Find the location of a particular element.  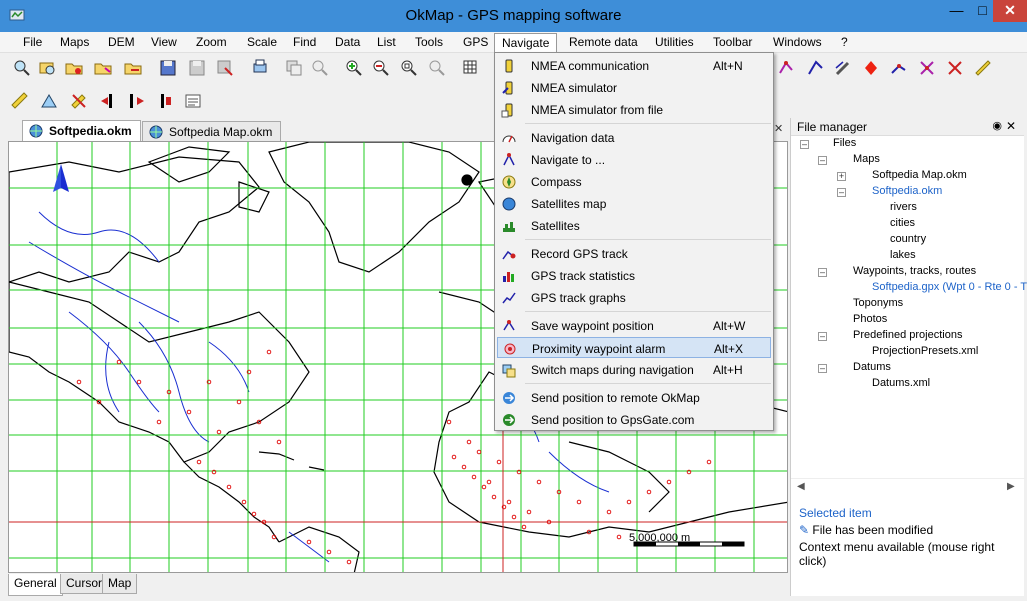

save-waypoints-icon is located at coordinates (225, 68).